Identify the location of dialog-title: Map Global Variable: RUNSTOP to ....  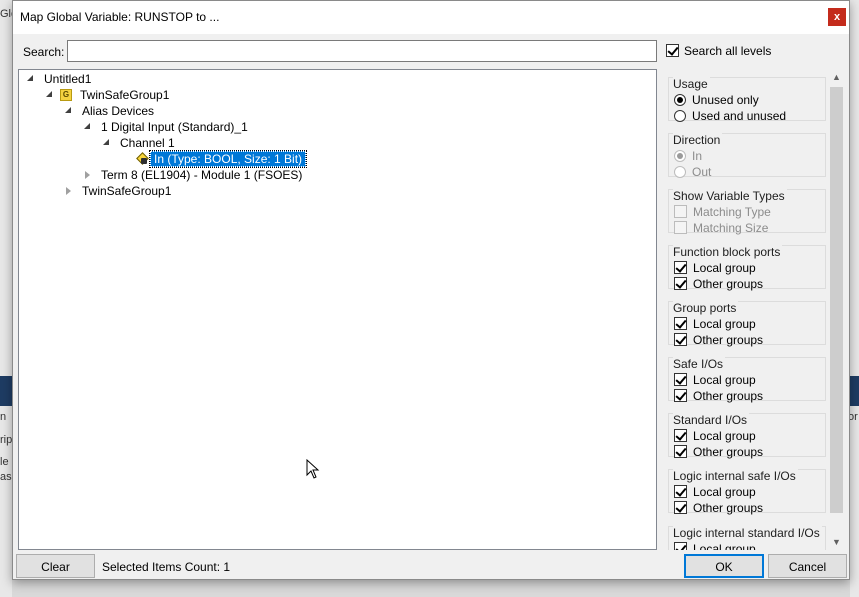
(120, 17).